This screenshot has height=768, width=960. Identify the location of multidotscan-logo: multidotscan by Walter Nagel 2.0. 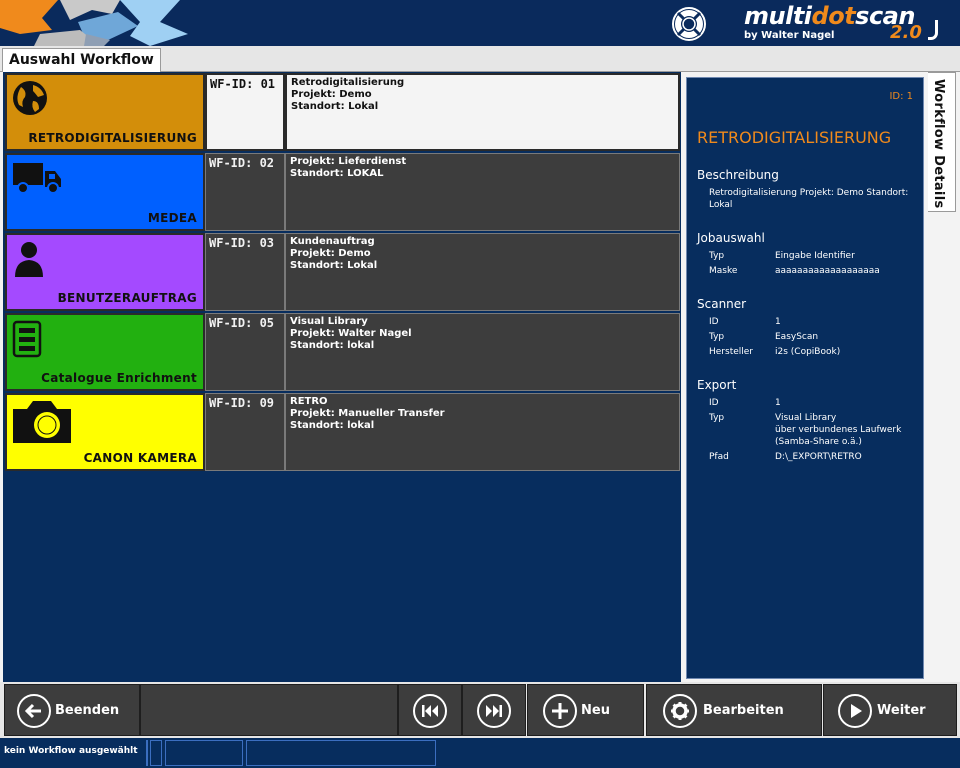
(844, 23).